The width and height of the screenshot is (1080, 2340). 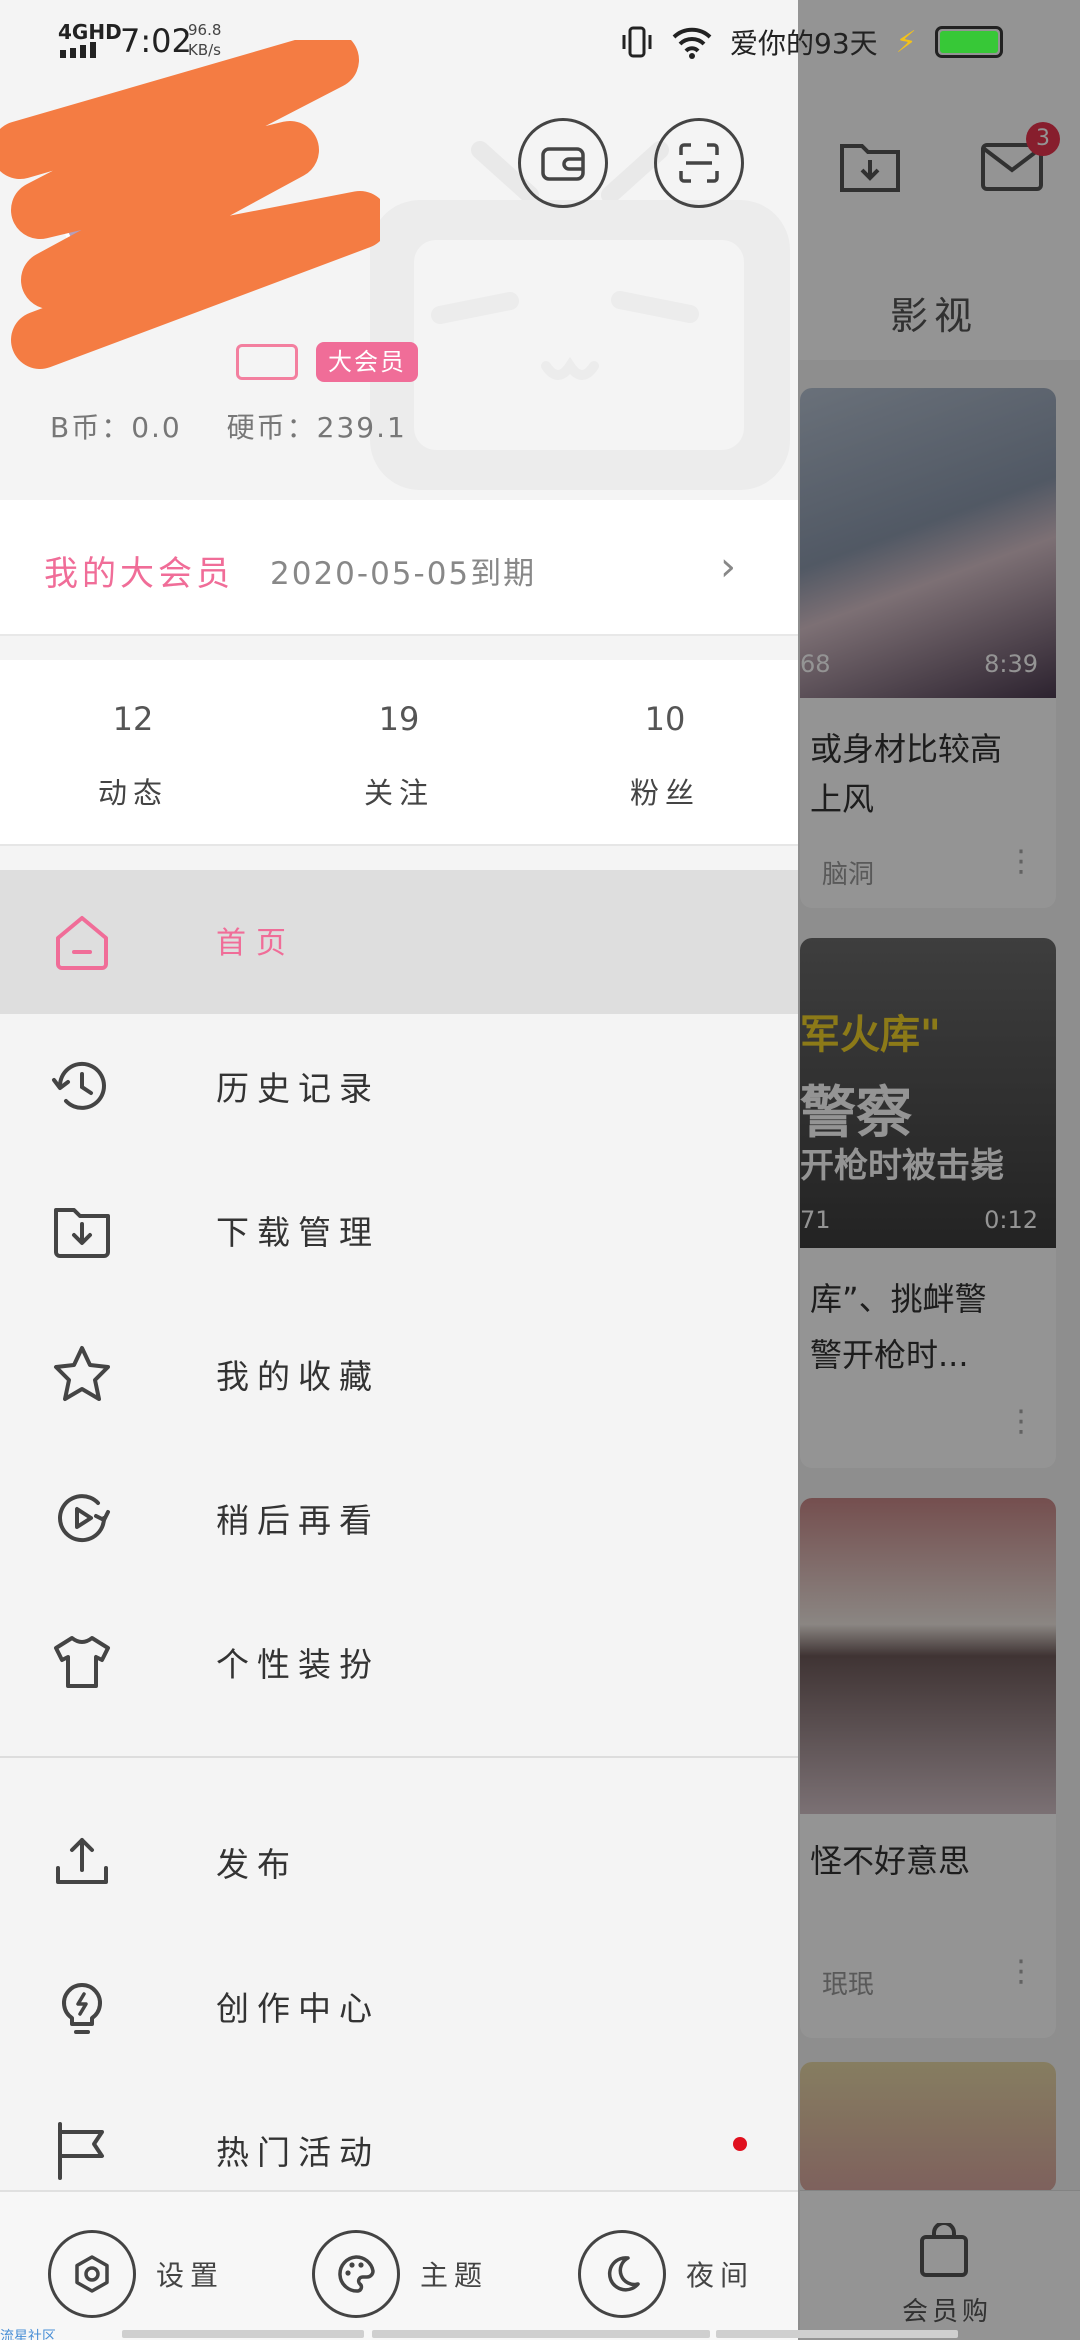 I want to click on night-label: 夜间, so click(x=720, y=2275).